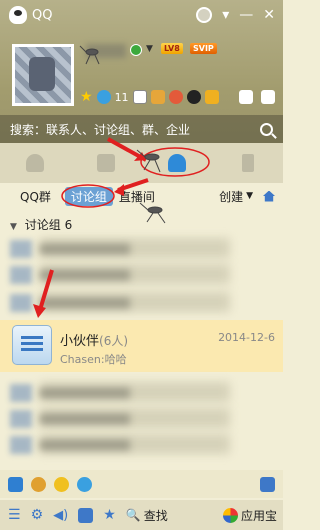 This screenshot has height=530, width=320. I want to click on app-title: QQ, so click(42, 15).